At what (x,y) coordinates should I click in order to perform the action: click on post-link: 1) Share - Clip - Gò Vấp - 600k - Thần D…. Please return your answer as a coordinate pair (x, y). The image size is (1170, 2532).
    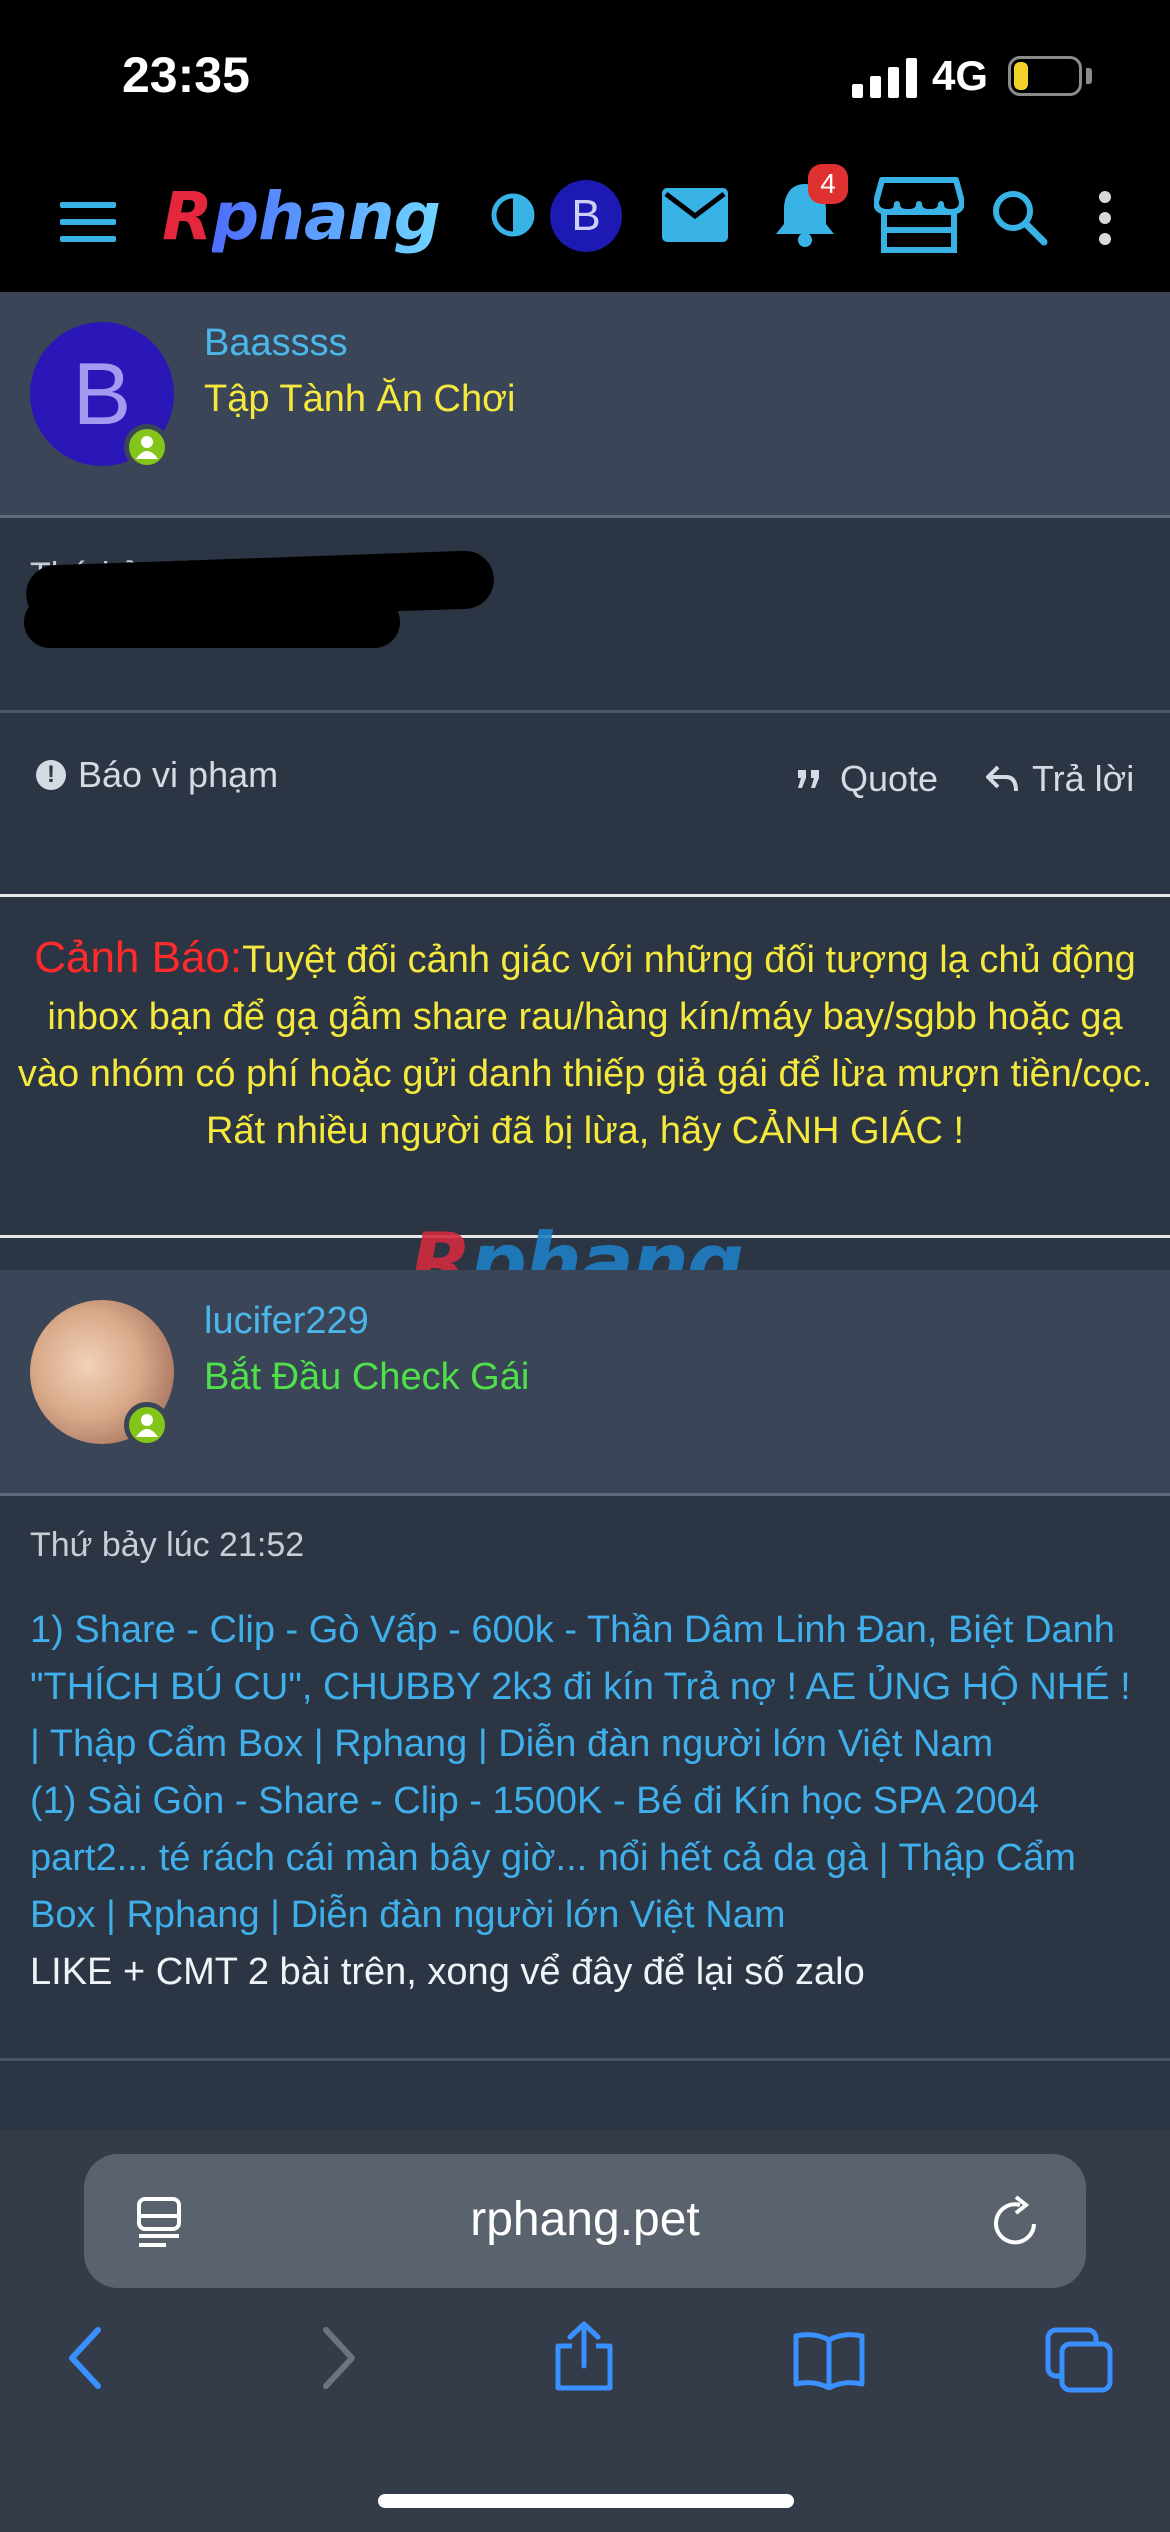
    Looking at the image, I should click on (585, 1687).